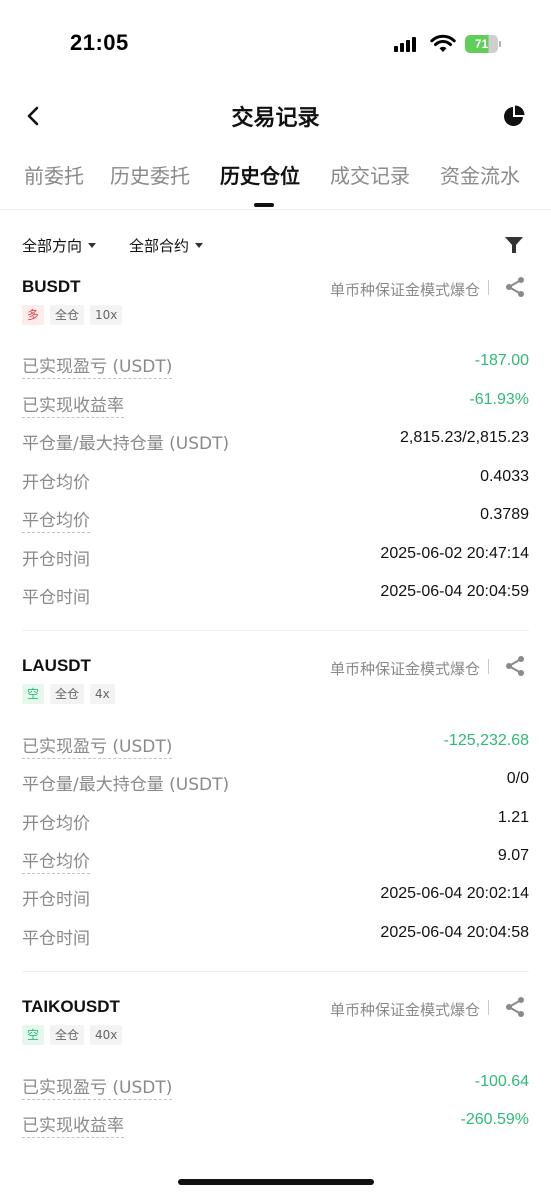  What do you see at coordinates (275, 46) in the screenshot?
I see `status-bar: 21:05 71` at bounding box center [275, 46].